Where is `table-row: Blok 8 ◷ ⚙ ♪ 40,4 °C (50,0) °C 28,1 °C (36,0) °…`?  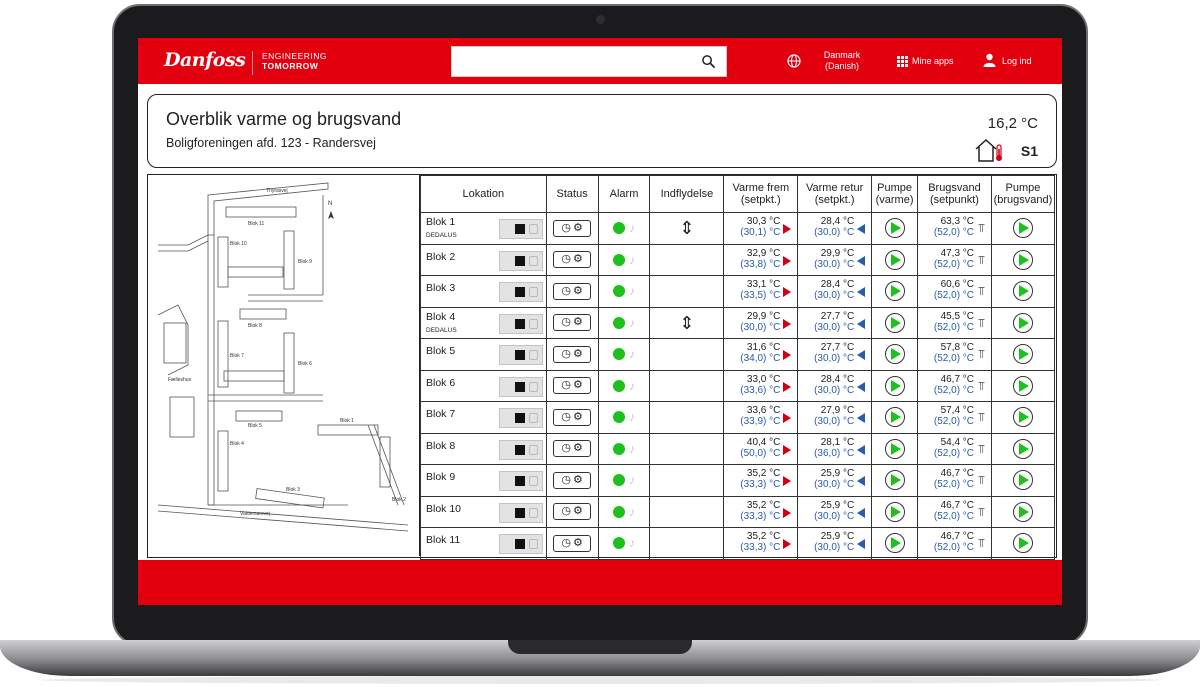 table-row: Blok 8 ◷ ⚙ ♪ 40,4 °C (50,0) °C 28,1 °C (36,0) °… is located at coordinates (738, 448).